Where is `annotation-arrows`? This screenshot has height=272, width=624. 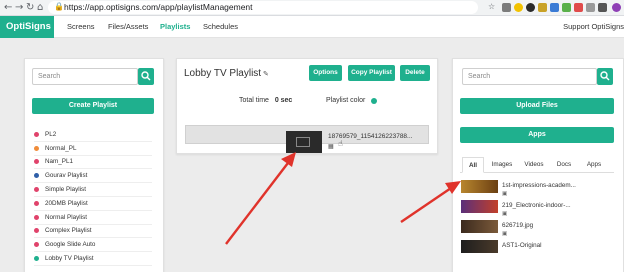
annotation-arrows is located at coordinates (343, 198).